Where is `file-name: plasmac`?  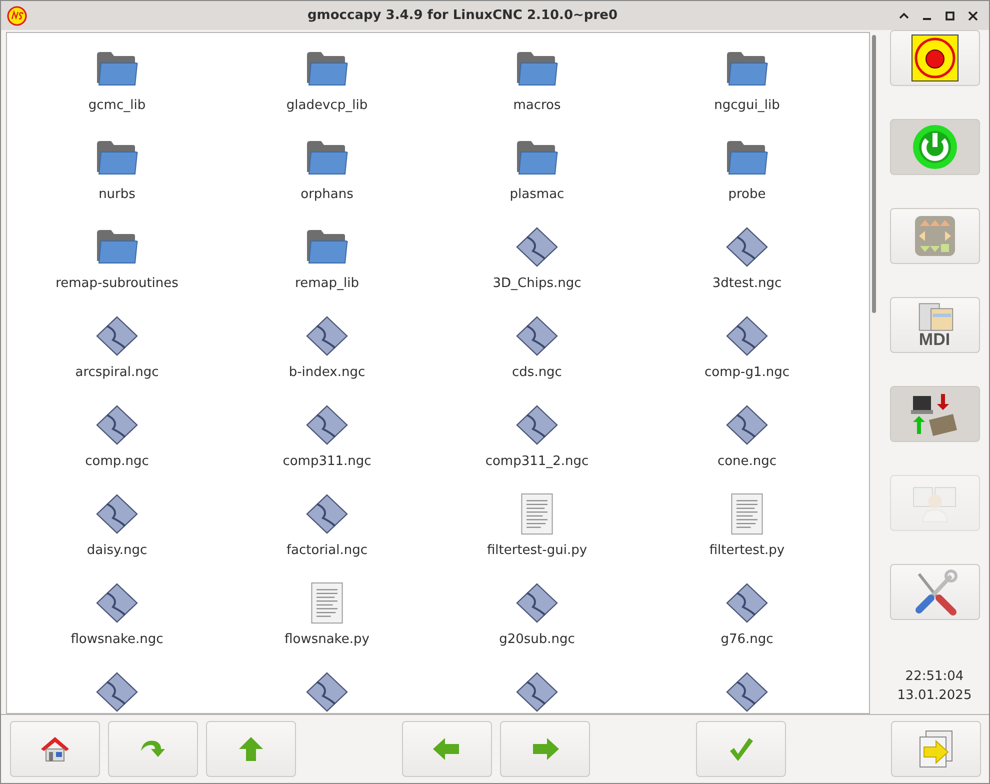 file-name: plasmac is located at coordinates (537, 194).